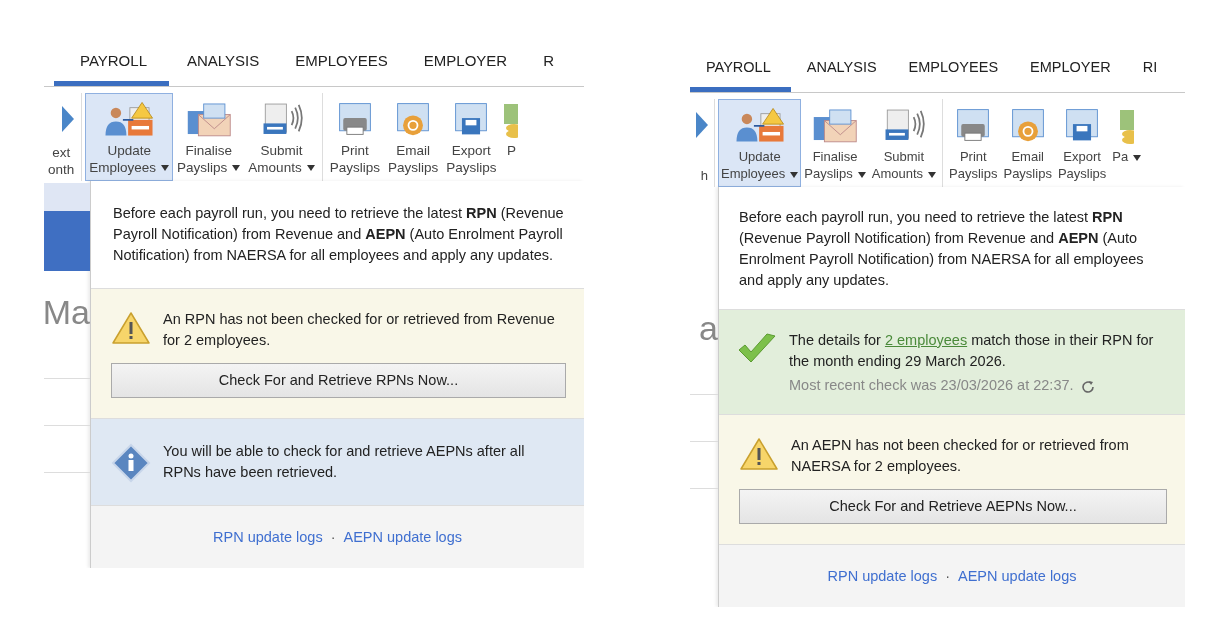 The width and height of the screenshot is (1216, 638). Describe the element at coordinates (344, 462) in the screenshot. I see `info-text: You will be able to check for and retrieve AEPNs after all RPNs have been retrieved.` at that location.